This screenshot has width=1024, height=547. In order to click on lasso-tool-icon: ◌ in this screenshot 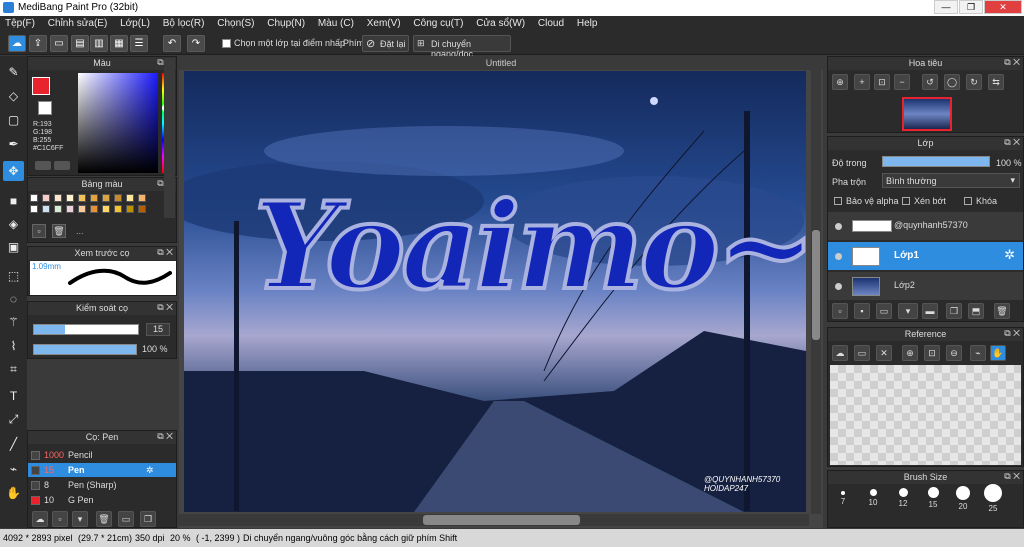, I will do `click(13, 299)`.